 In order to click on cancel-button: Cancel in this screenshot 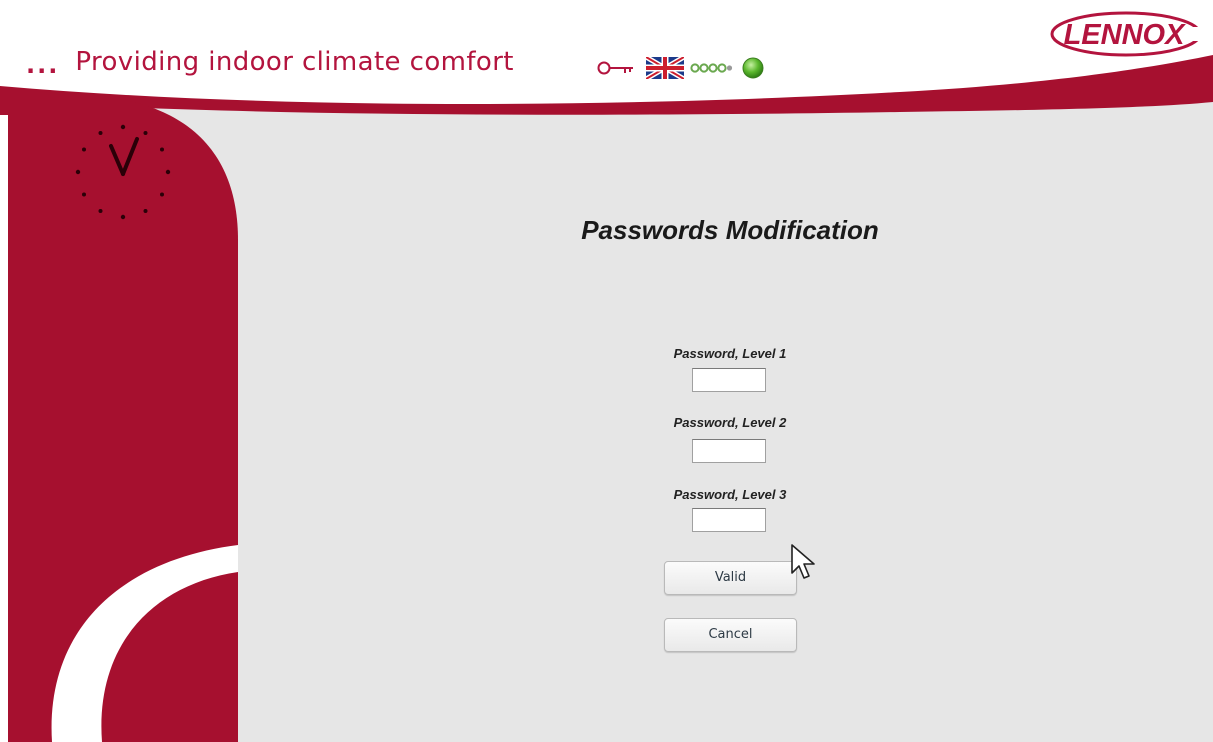, I will do `click(730, 635)`.